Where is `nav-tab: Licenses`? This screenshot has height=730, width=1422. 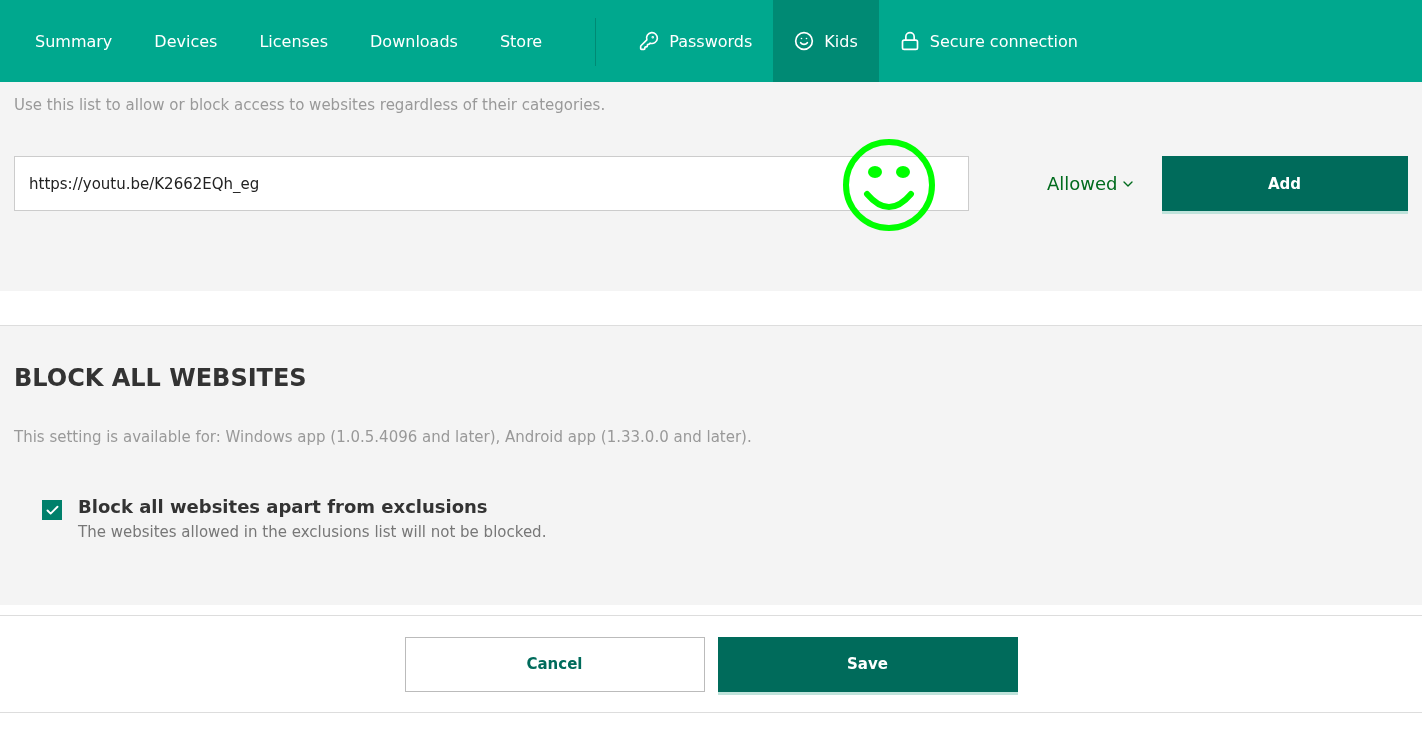 nav-tab: Licenses is located at coordinates (294, 41).